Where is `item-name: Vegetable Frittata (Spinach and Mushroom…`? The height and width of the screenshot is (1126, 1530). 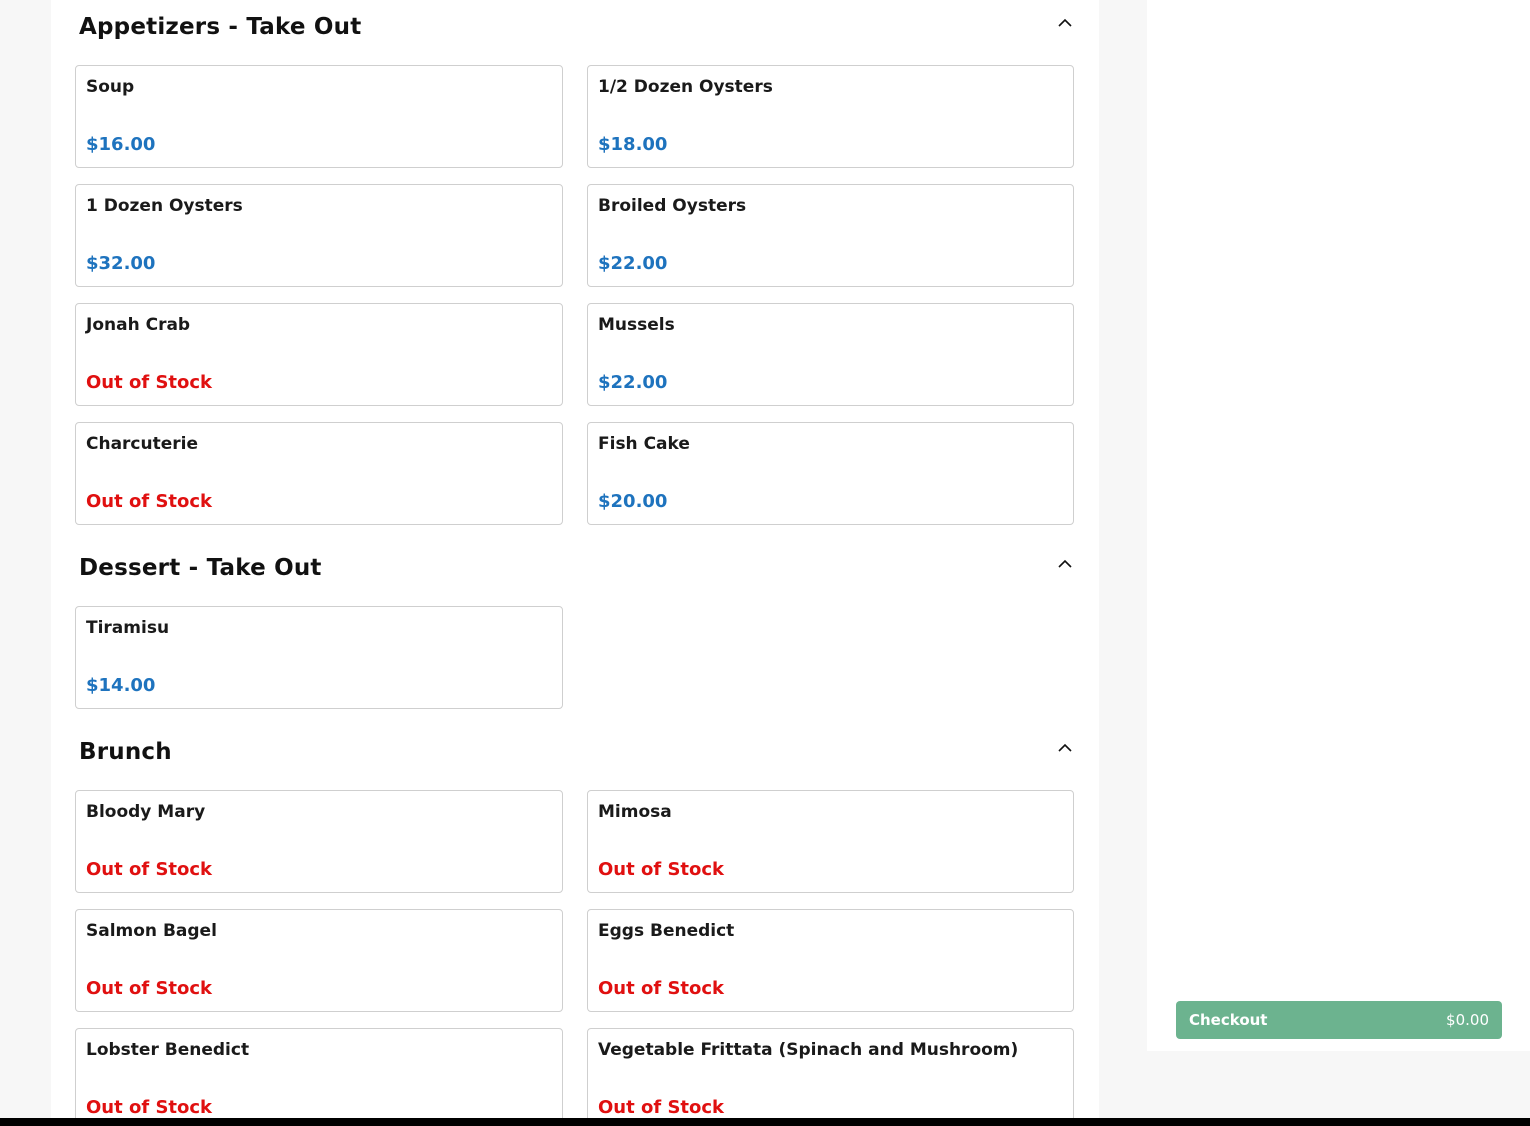 item-name: Vegetable Frittata (Spinach and Mushroom… is located at coordinates (808, 1050).